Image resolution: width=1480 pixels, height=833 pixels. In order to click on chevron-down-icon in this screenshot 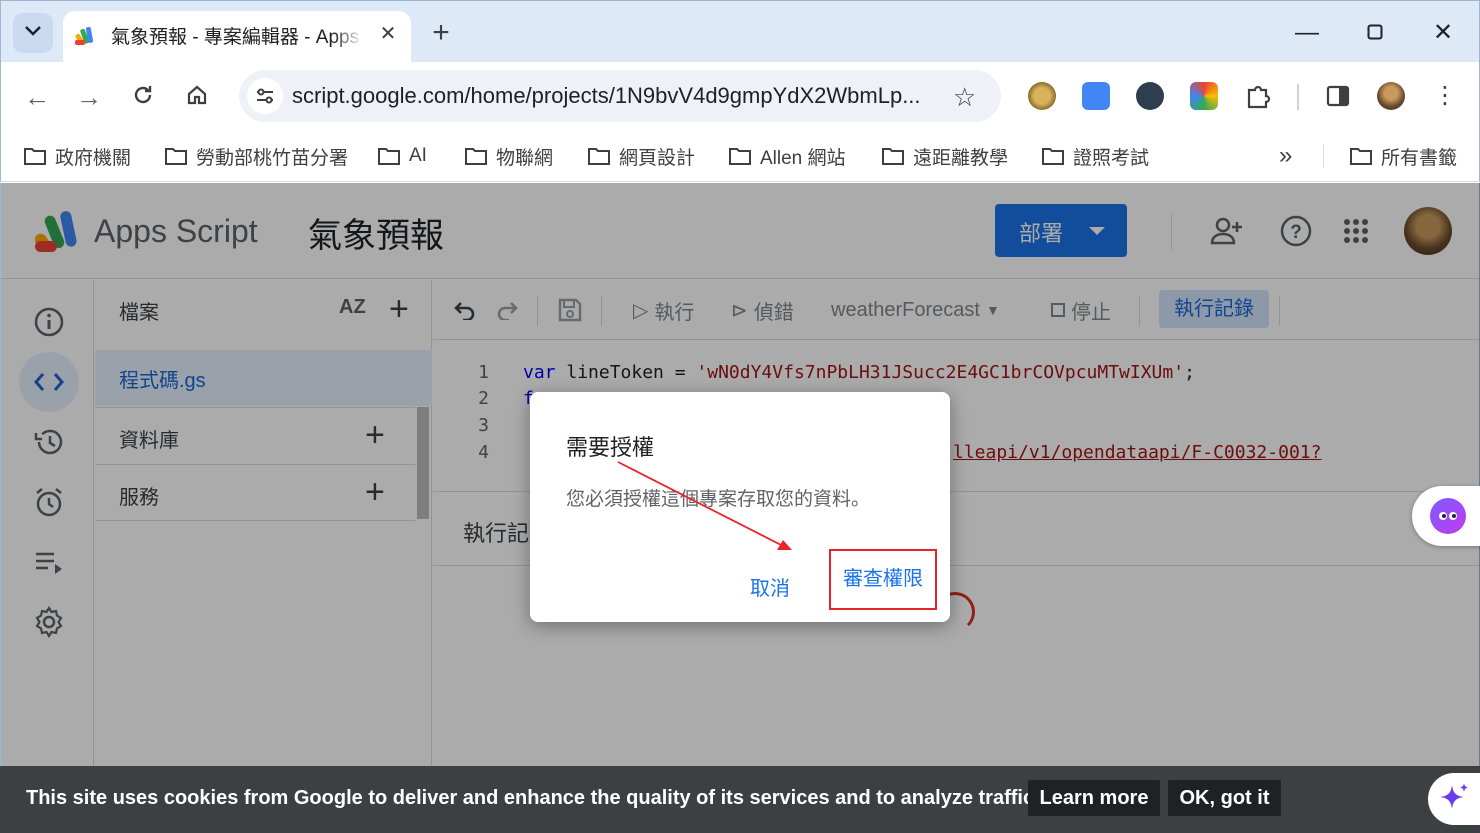, I will do `click(33, 33)`.